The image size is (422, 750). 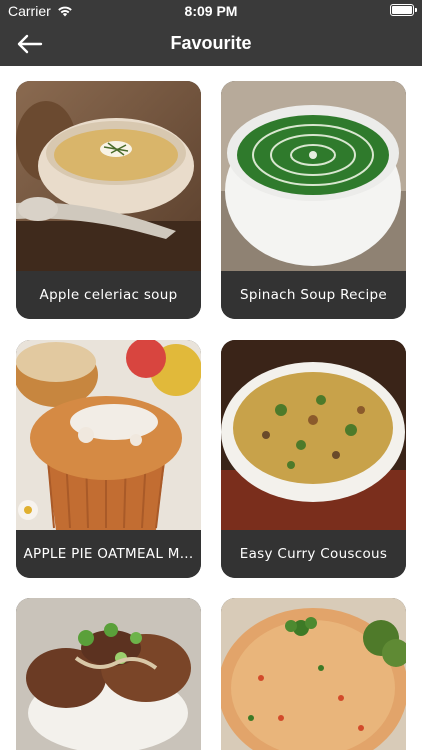 I want to click on page-title: Favourite, so click(x=211, y=43).